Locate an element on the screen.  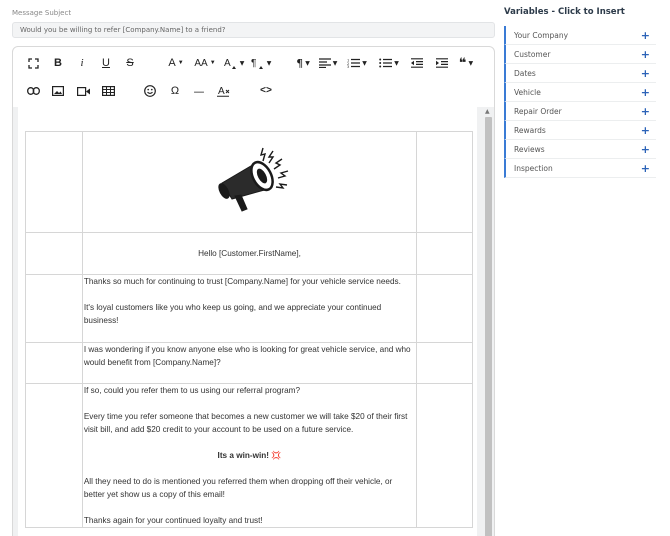
strikethrough-button: S is located at coordinates (130, 63).